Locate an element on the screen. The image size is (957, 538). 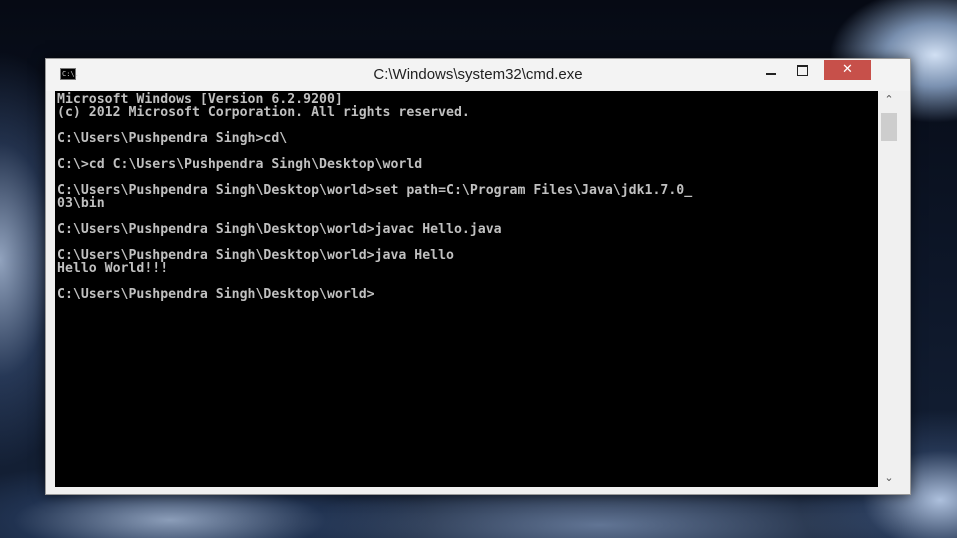
minimize-button is located at coordinates (771, 71).